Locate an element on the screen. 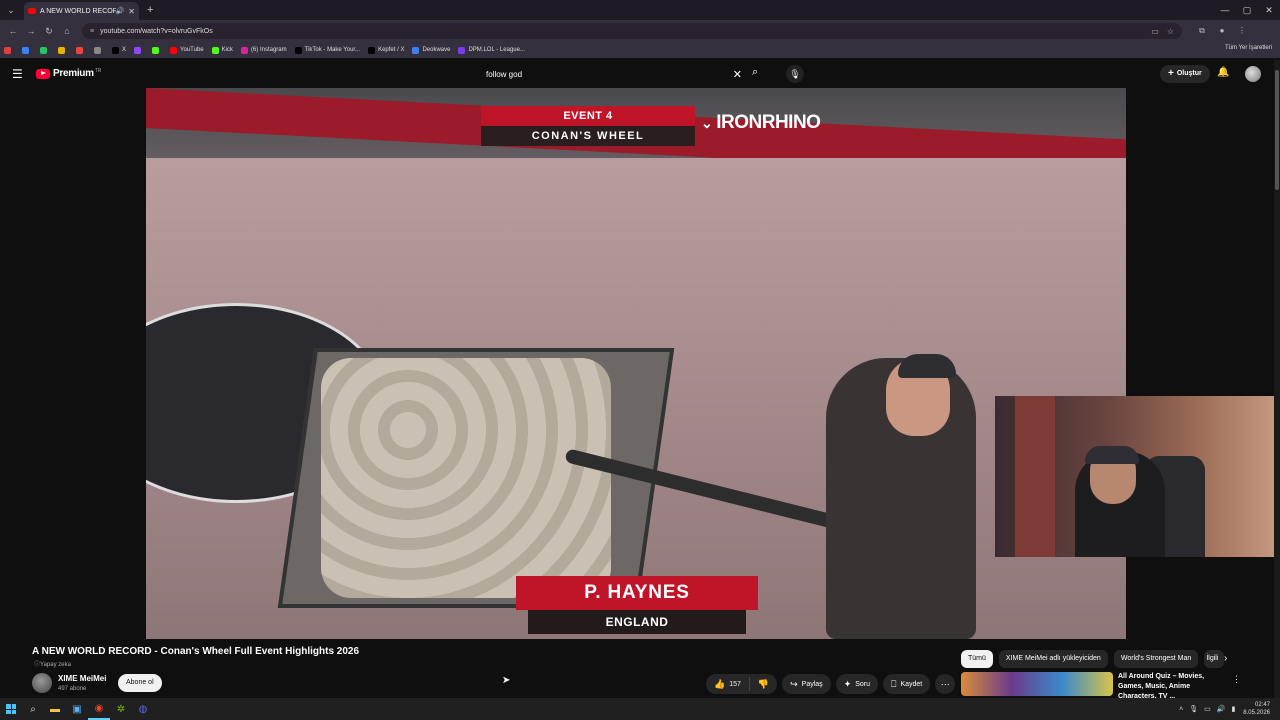 The height and width of the screenshot is (720, 1280). athlete-country: ENGLAND is located at coordinates (637, 622).